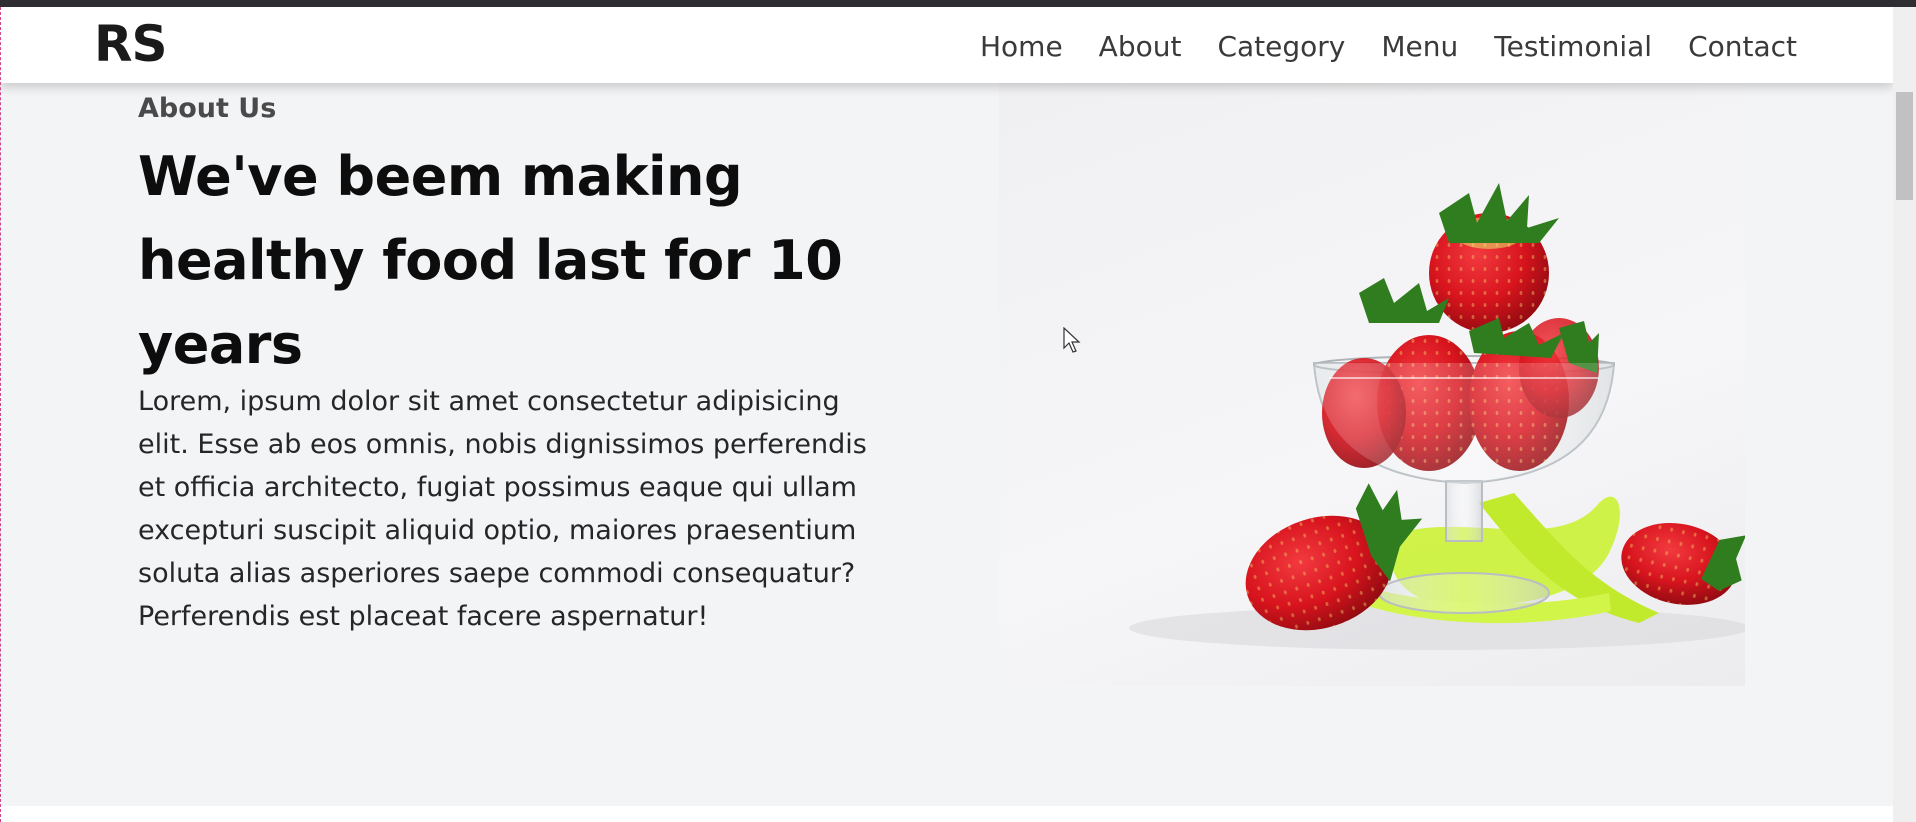 Image resolution: width=1916 pixels, height=822 pixels. I want to click on nav-about: About, so click(1140, 47).